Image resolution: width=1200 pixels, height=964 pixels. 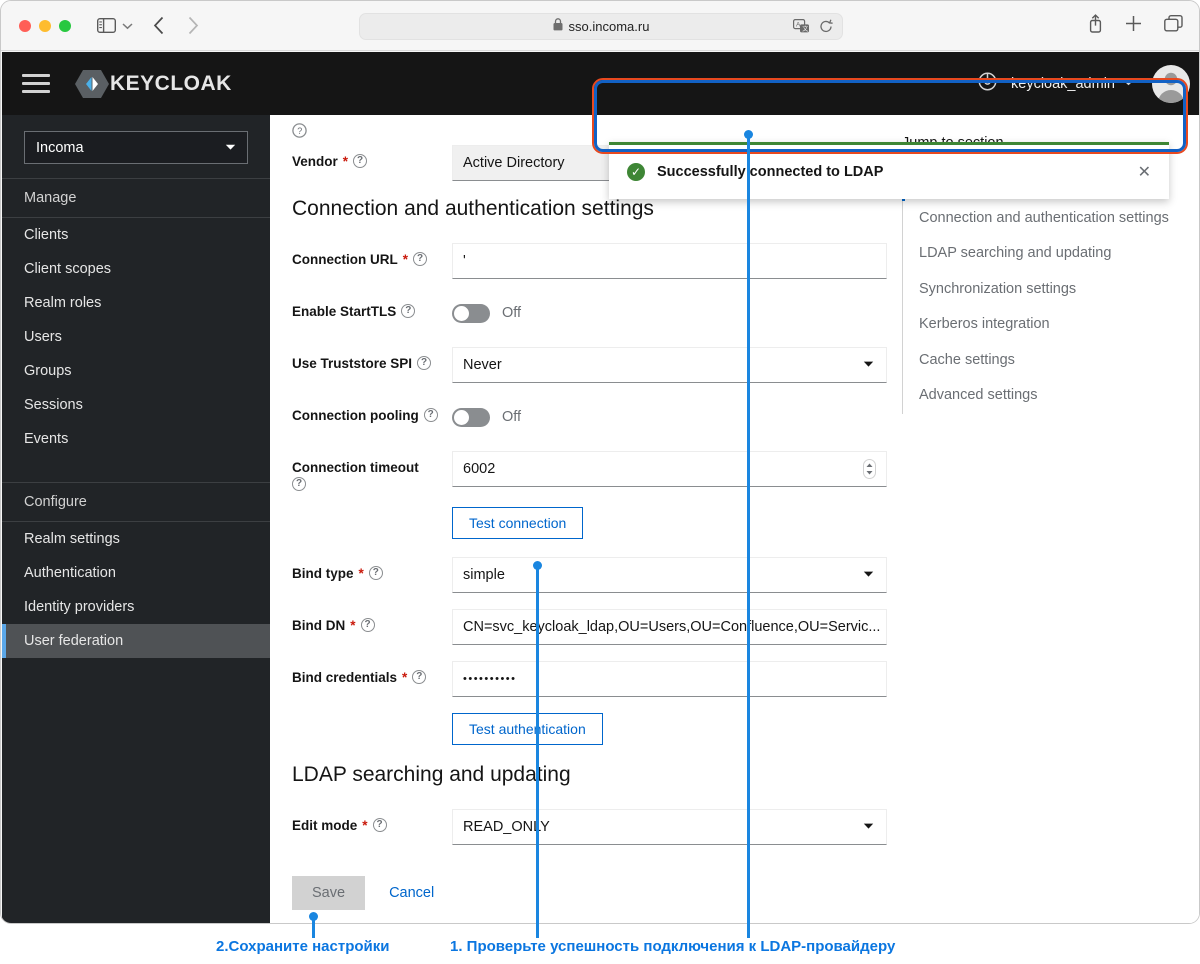 I want to click on section-heading-ldap-search: LDAP searching and updating, so click(x=431, y=774).